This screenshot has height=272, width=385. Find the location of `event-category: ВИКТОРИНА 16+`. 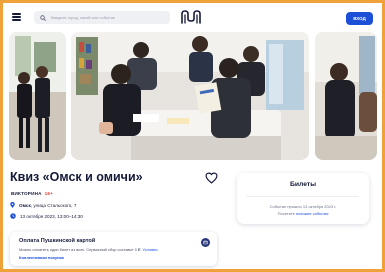

event-category: ВИКТОРИНА 16+ is located at coordinates (32, 193).